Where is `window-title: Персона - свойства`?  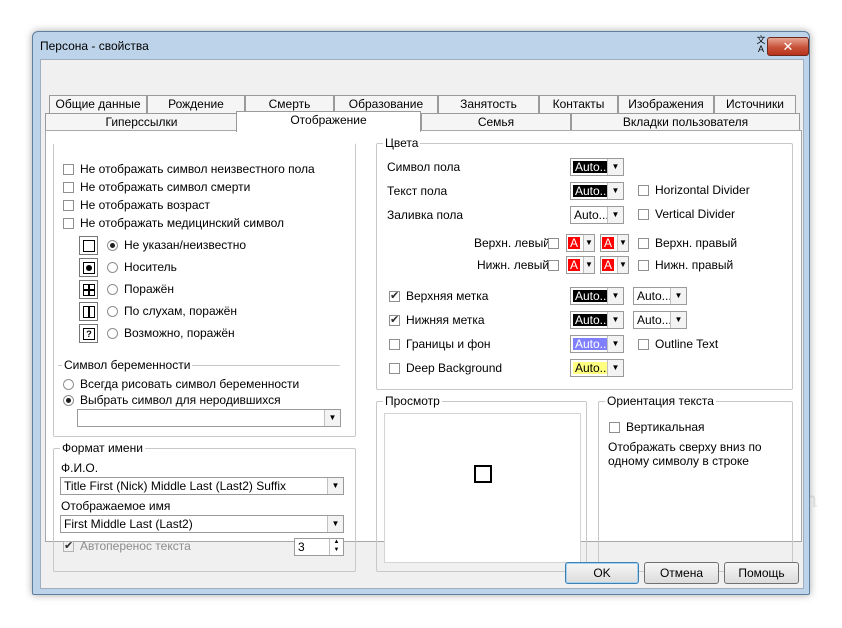
window-title: Персона - свойства is located at coordinates (94, 46).